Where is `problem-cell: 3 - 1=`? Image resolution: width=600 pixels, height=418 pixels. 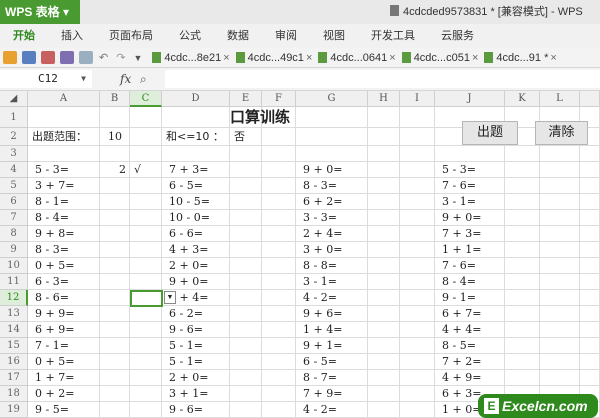 problem-cell: 3 - 1= is located at coordinates (455, 202).